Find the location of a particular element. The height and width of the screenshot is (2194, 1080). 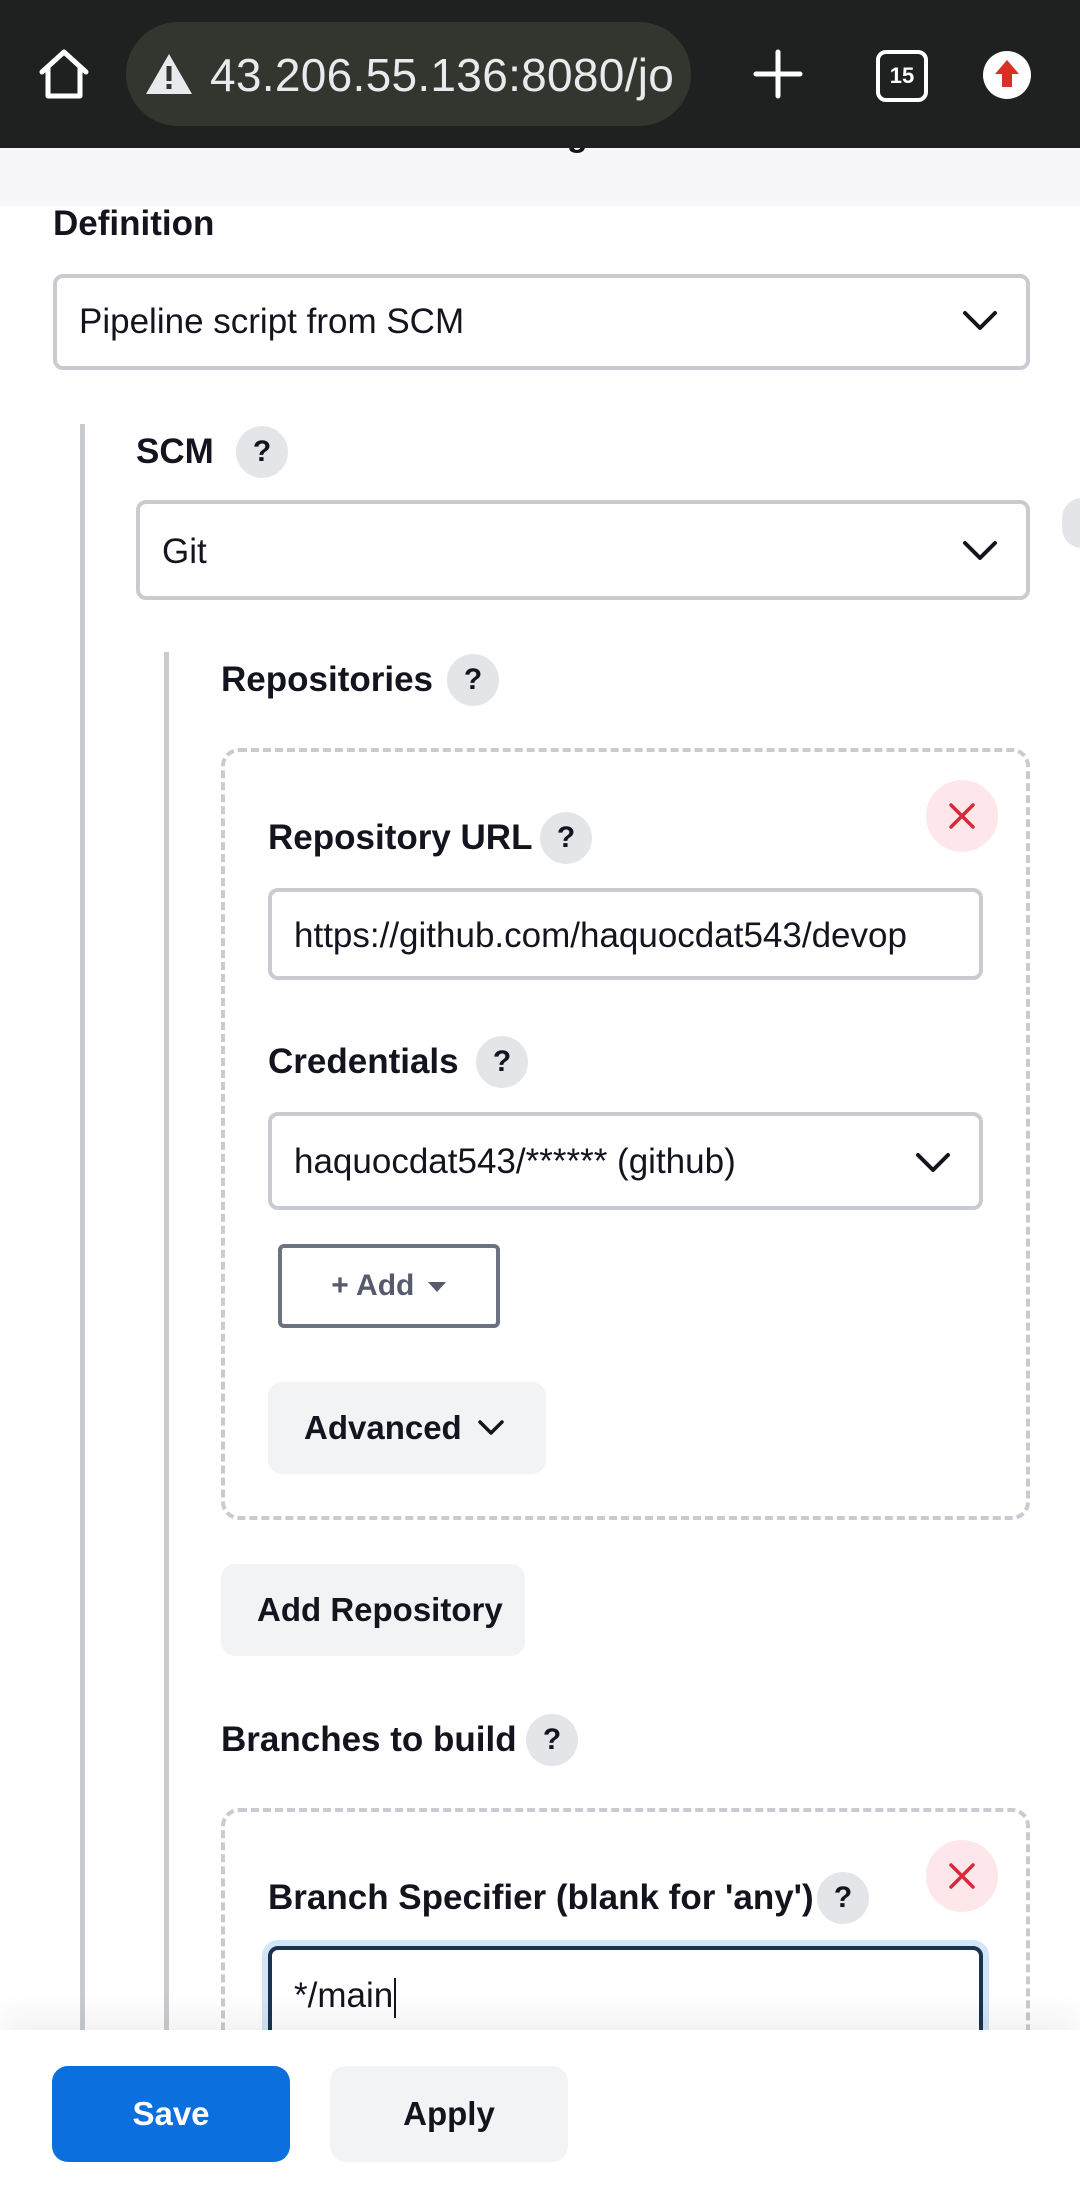

scm-label: SCM is located at coordinates (175, 451).